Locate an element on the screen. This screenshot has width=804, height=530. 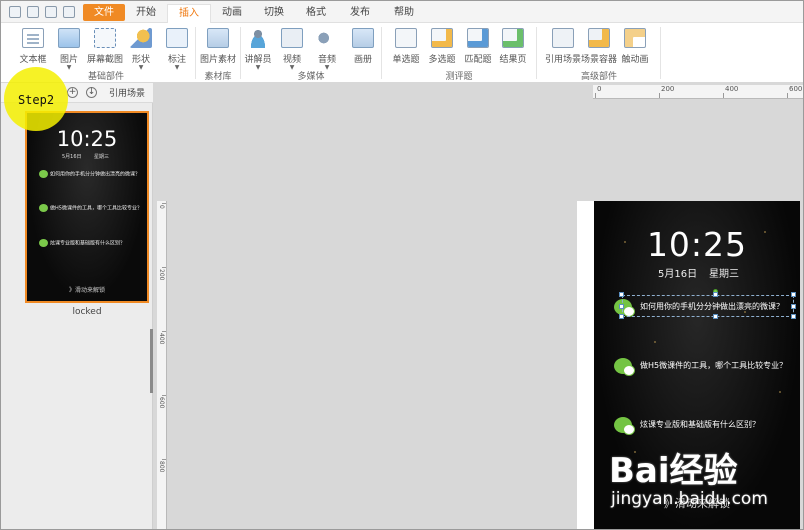
undo-icon is located at coordinates (33, 12).